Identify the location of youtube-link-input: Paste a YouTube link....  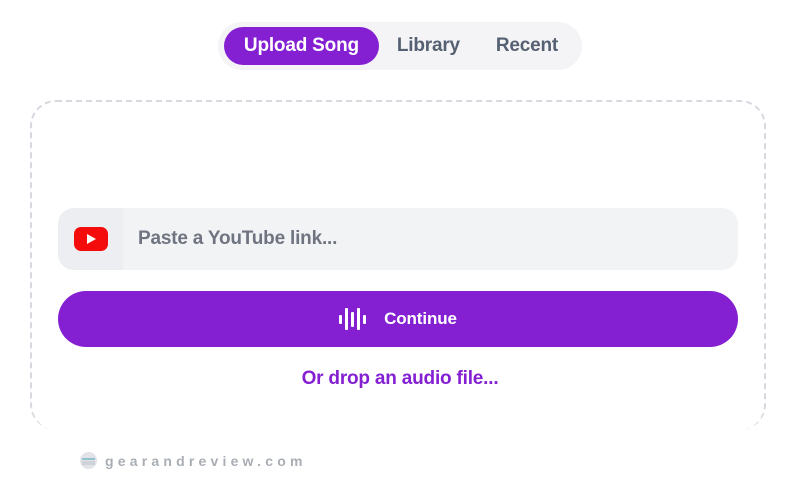
(398, 239).